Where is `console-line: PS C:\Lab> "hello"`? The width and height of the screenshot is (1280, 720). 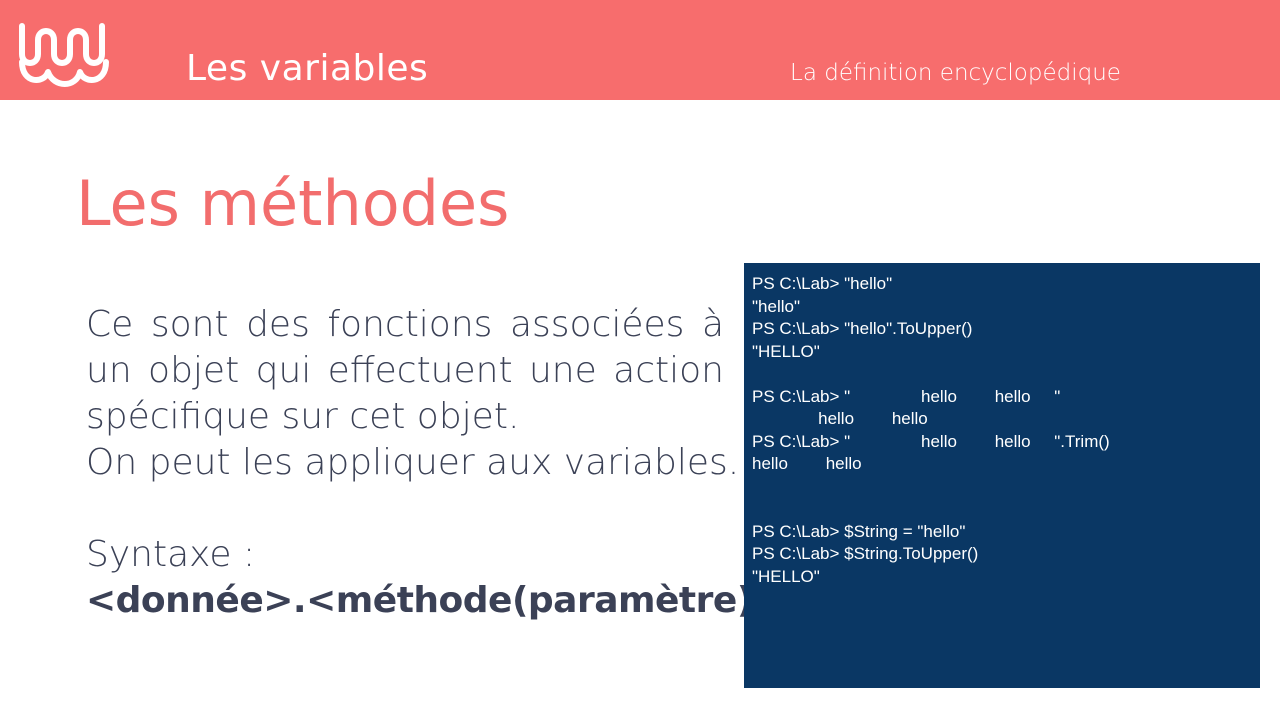
console-line: PS C:\Lab> "hello" is located at coordinates (822, 283).